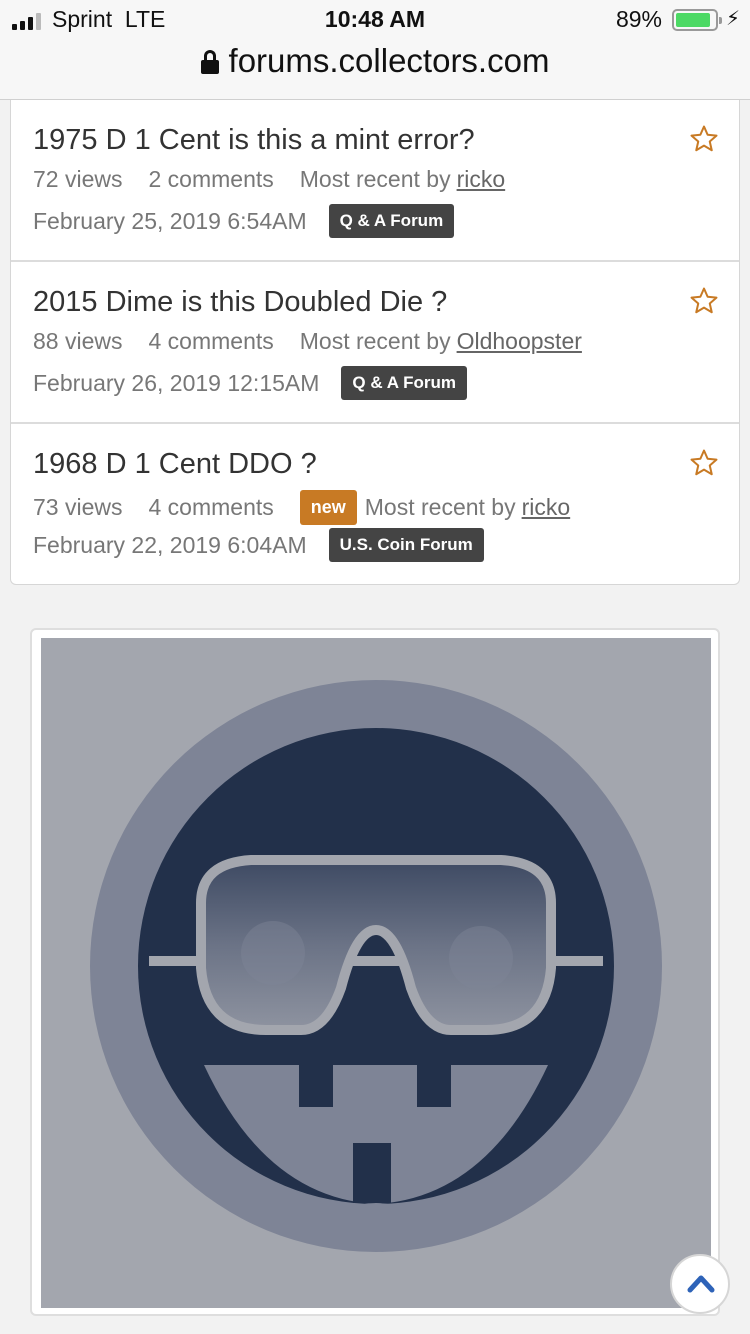 The image size is (750, 1334). I want to click on view-count: 73 views, so click(78, 507).